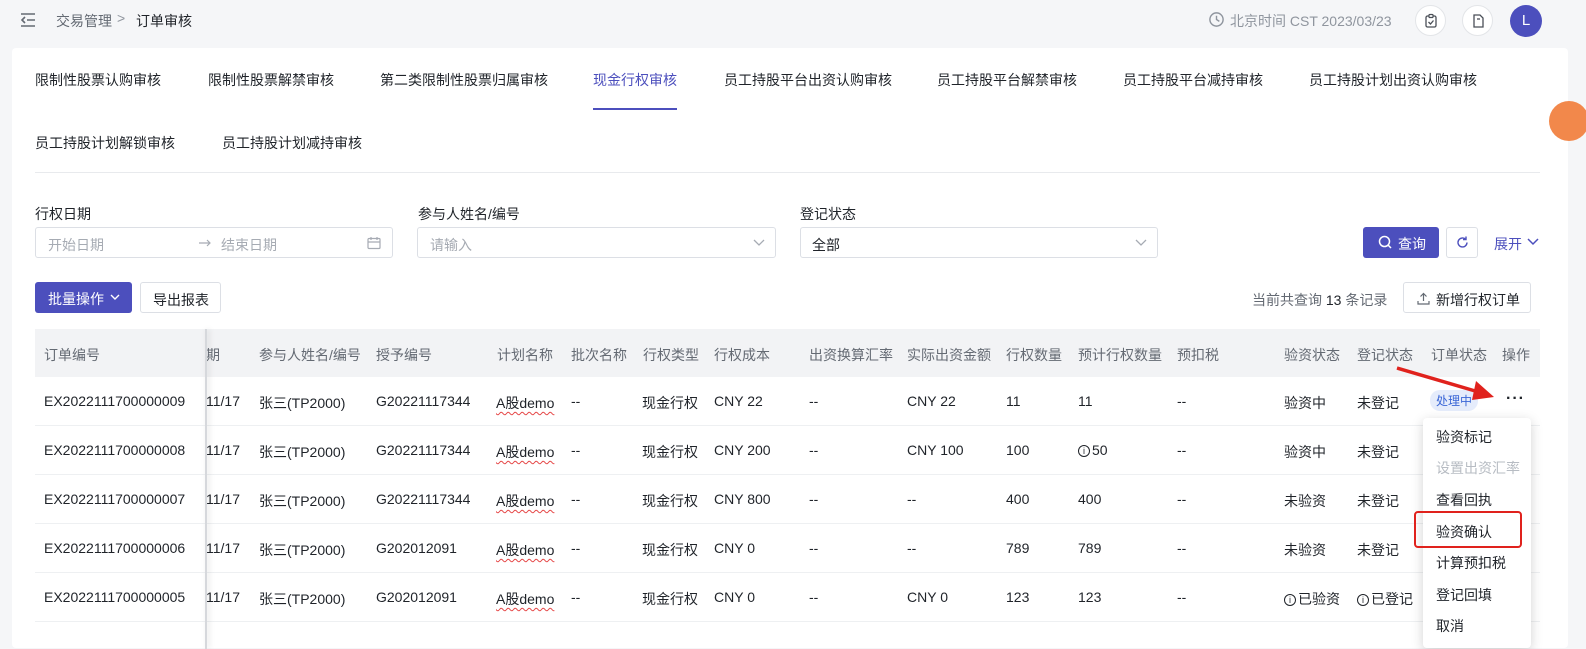  What do you see at coordinates (808, 80) in the screenshot?
I see `tab-platform-subscribe: 员工持股平台出资认购审核` at bounding box center [808, 80].